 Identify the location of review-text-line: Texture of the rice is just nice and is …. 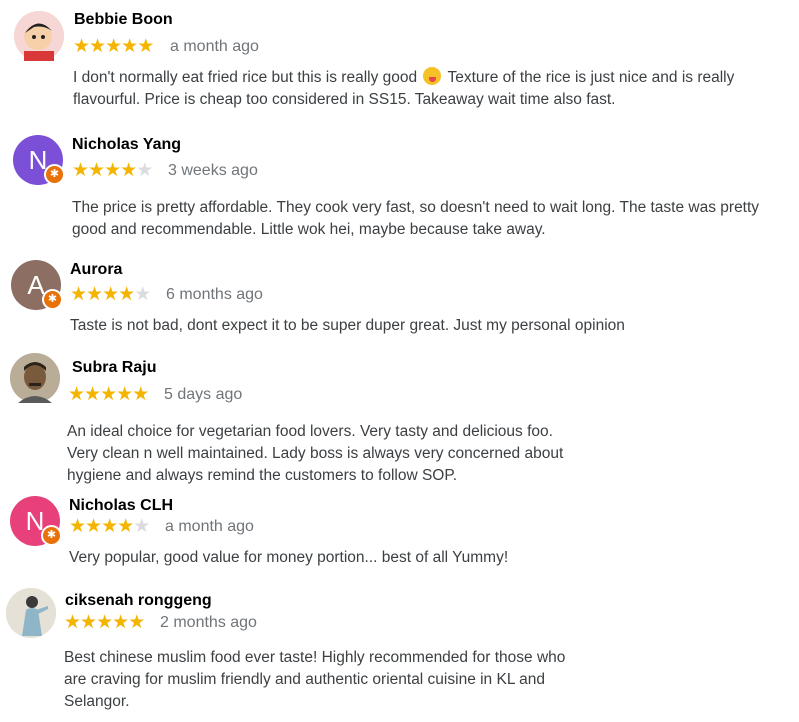
(591, 77).